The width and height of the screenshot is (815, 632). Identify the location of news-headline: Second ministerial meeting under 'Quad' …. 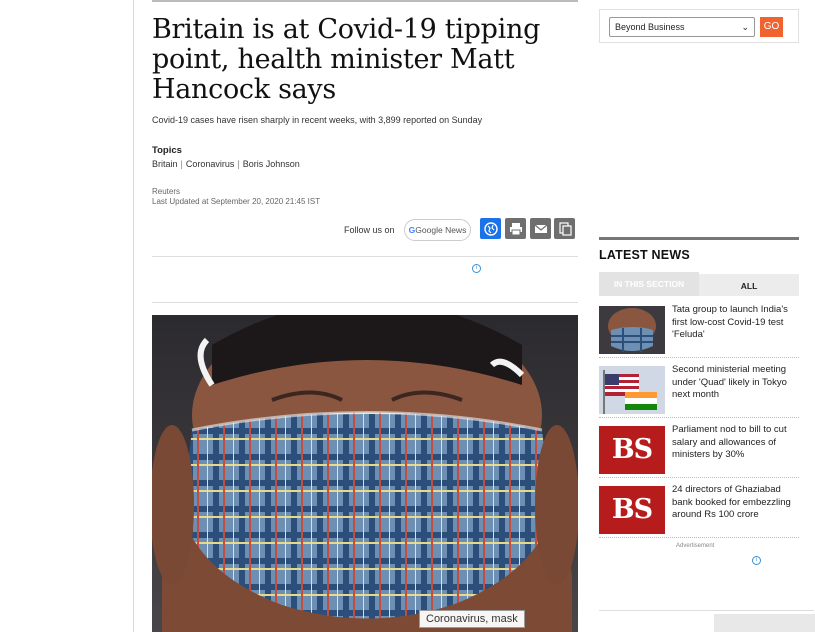
(736, 383).